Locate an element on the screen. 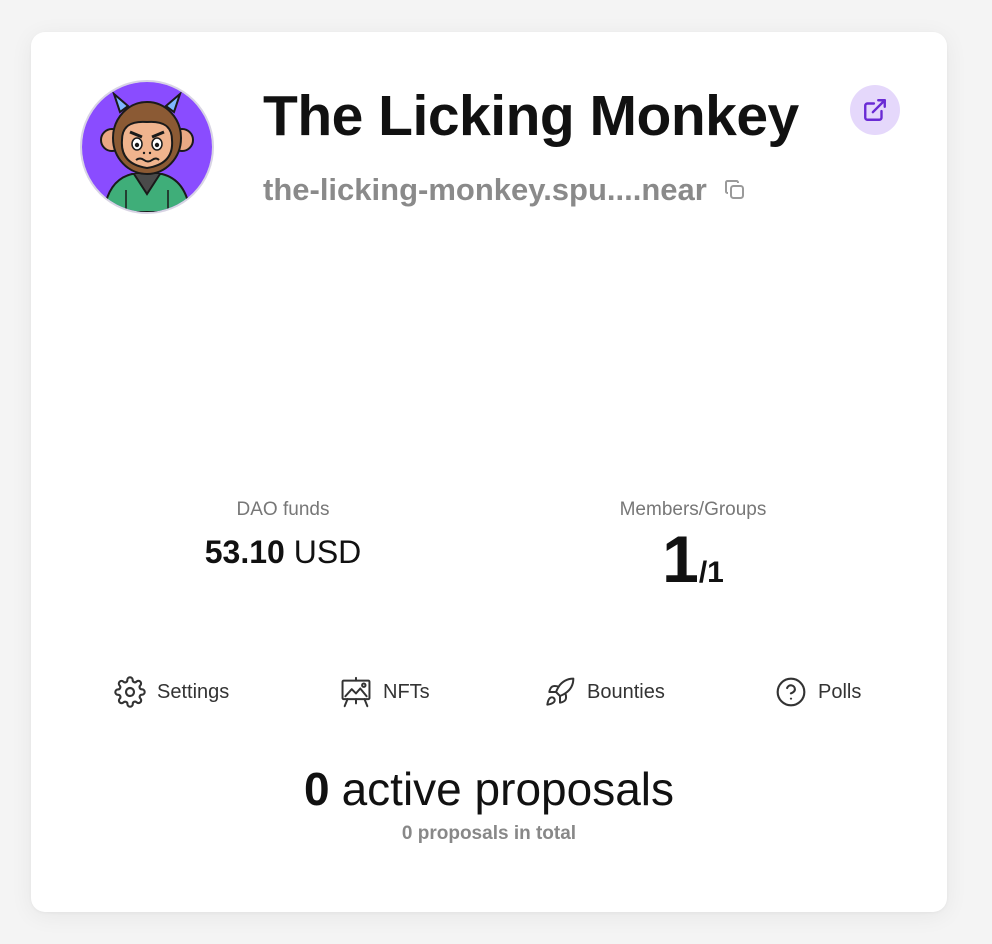 The width and height of the screenshot is (992, 944). bounties-link: Bounties is located at coordinates (604, 692).